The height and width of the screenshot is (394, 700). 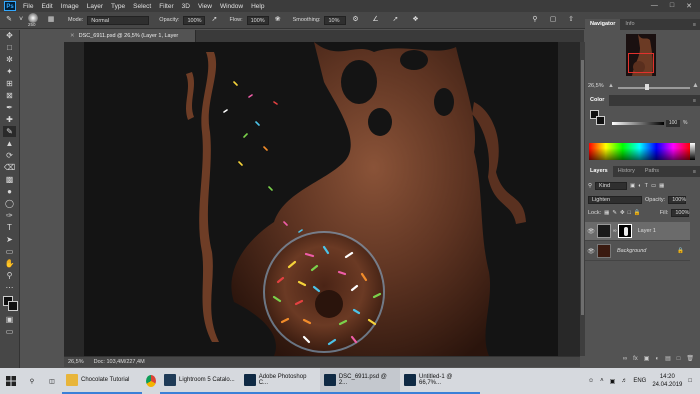 I want to click on scrollbar-thumb, so click(x=582, y=187).